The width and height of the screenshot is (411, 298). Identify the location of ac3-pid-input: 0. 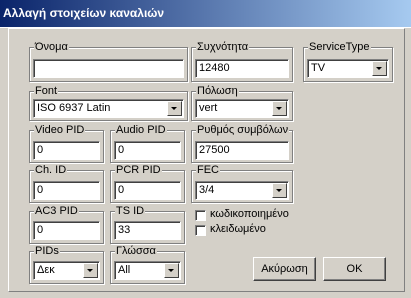
(66, 230).